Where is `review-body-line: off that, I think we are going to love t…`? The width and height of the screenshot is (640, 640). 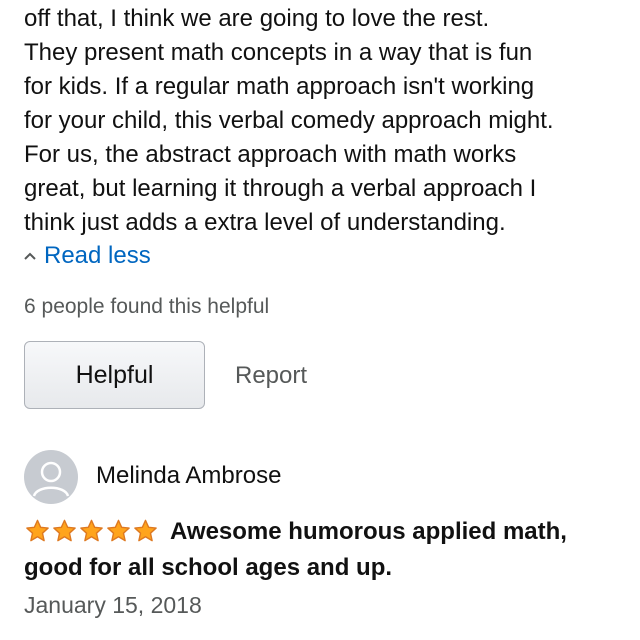
review-body-line: off that, I think we are going to love t… is located at coordinates (257, 18).